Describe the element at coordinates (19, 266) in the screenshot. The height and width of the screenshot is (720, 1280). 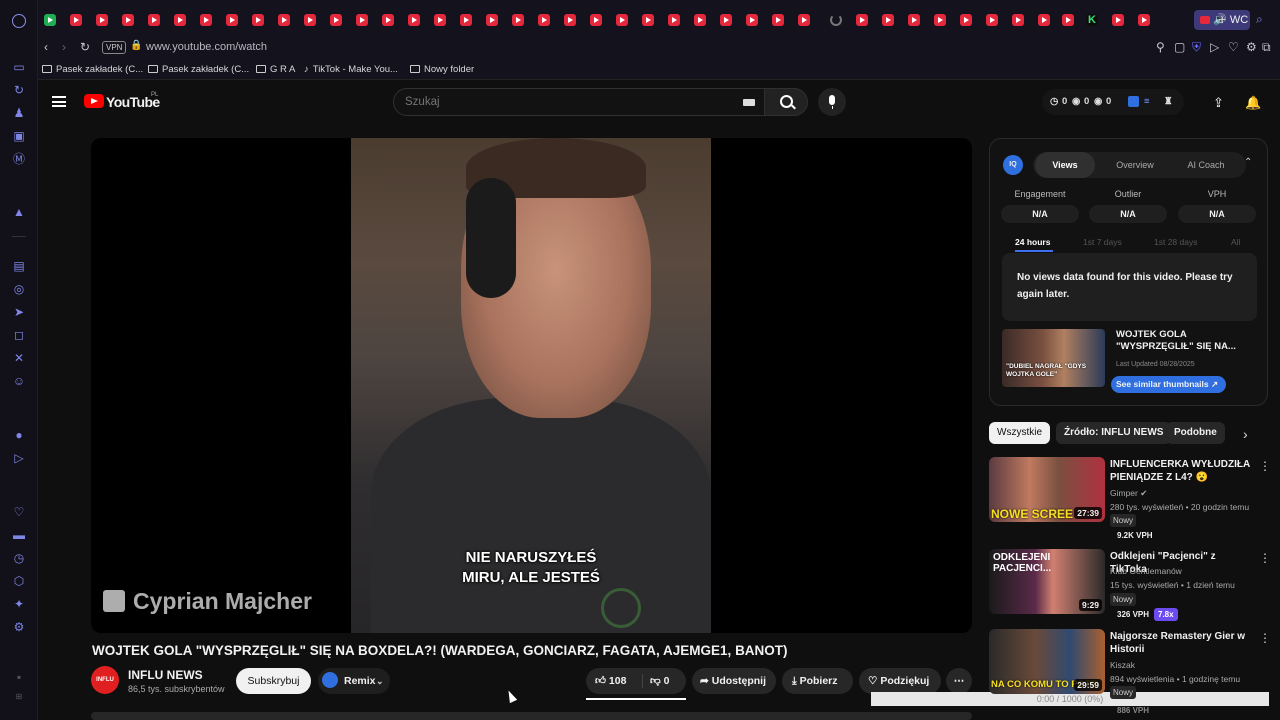
I see `twitch-icon: ▤` at that location.